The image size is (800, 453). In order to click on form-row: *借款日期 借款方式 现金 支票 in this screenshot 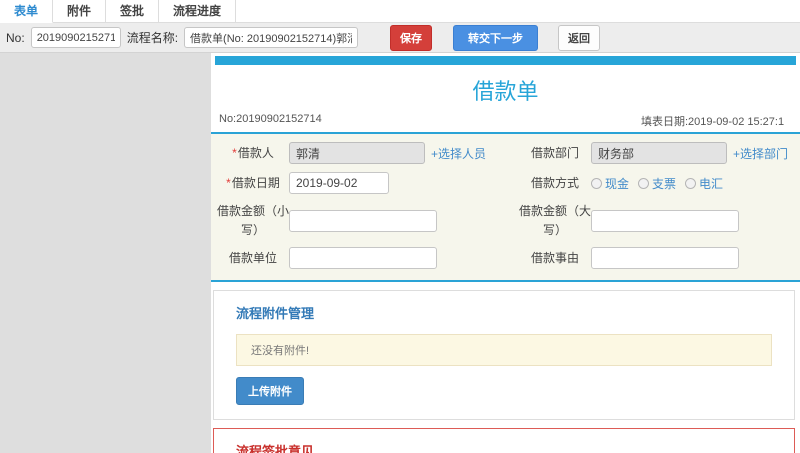, I will do `click(505, 183)`.